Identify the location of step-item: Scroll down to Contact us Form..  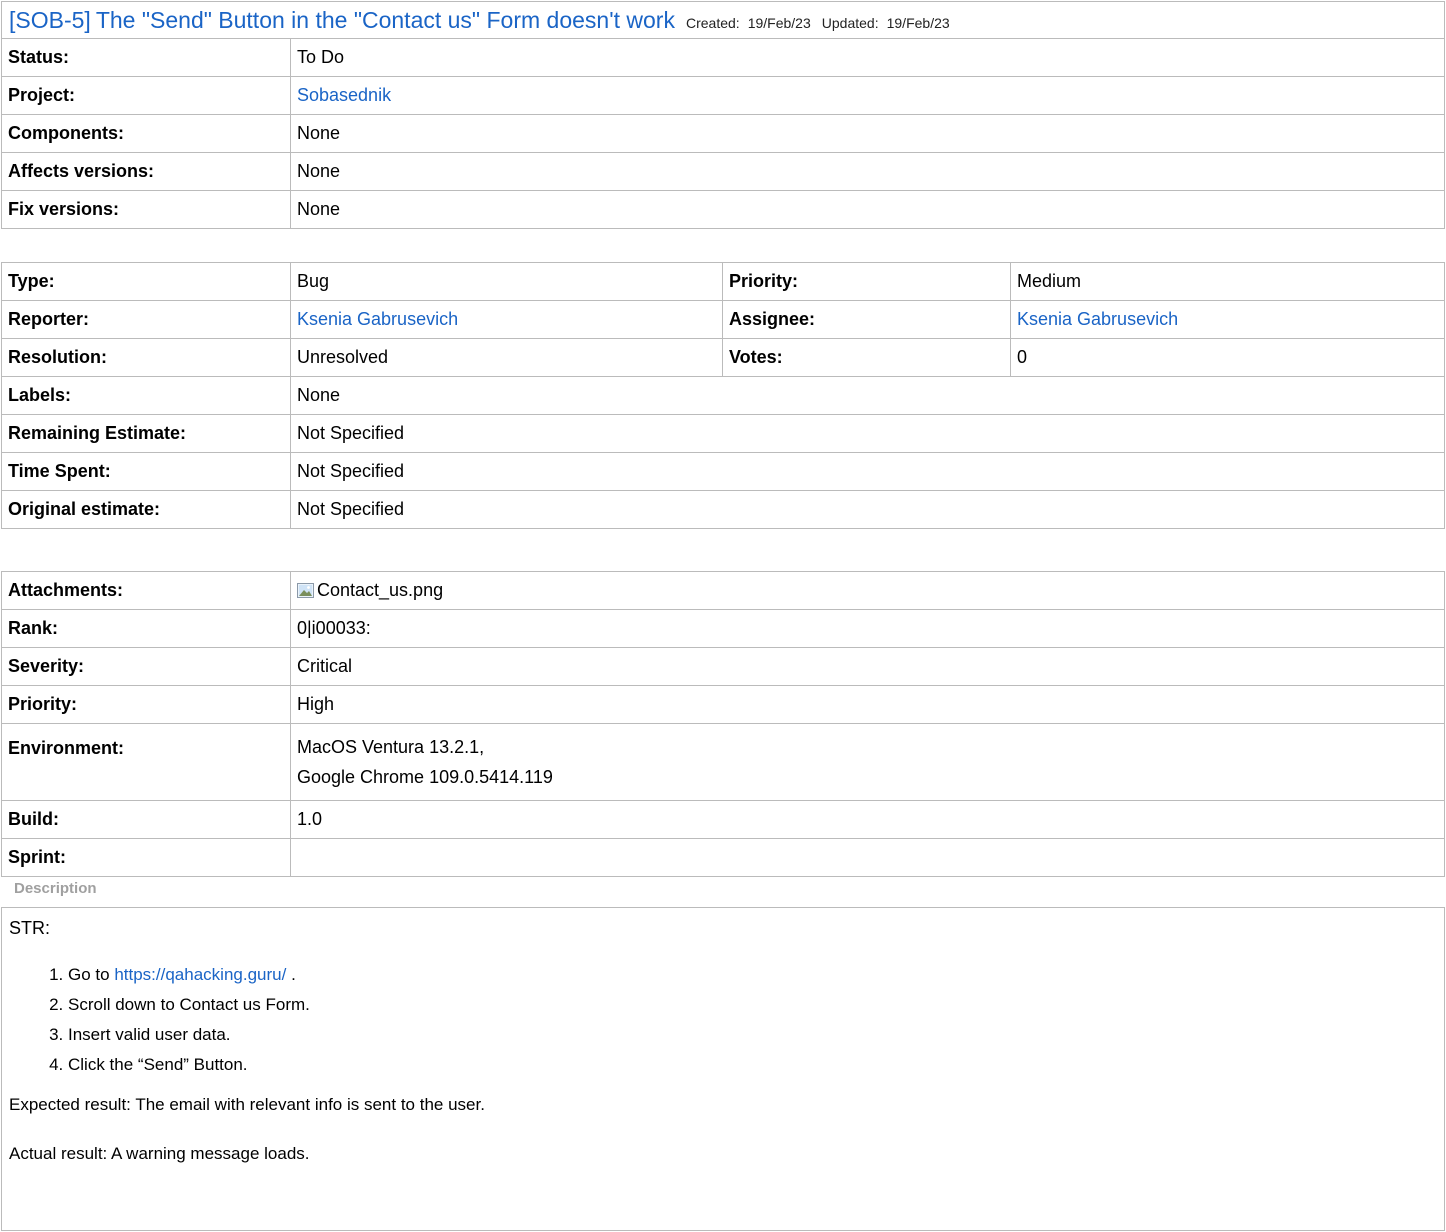
(189, 1005).